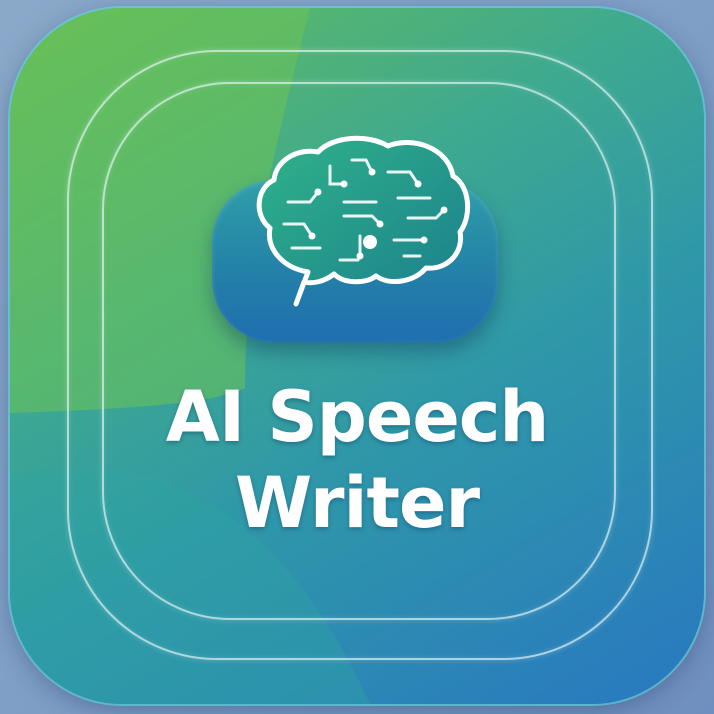  Describe the element at coordinates (357, 417) in the screenshot. I see `app-title-line1: AI Speech` at that location.